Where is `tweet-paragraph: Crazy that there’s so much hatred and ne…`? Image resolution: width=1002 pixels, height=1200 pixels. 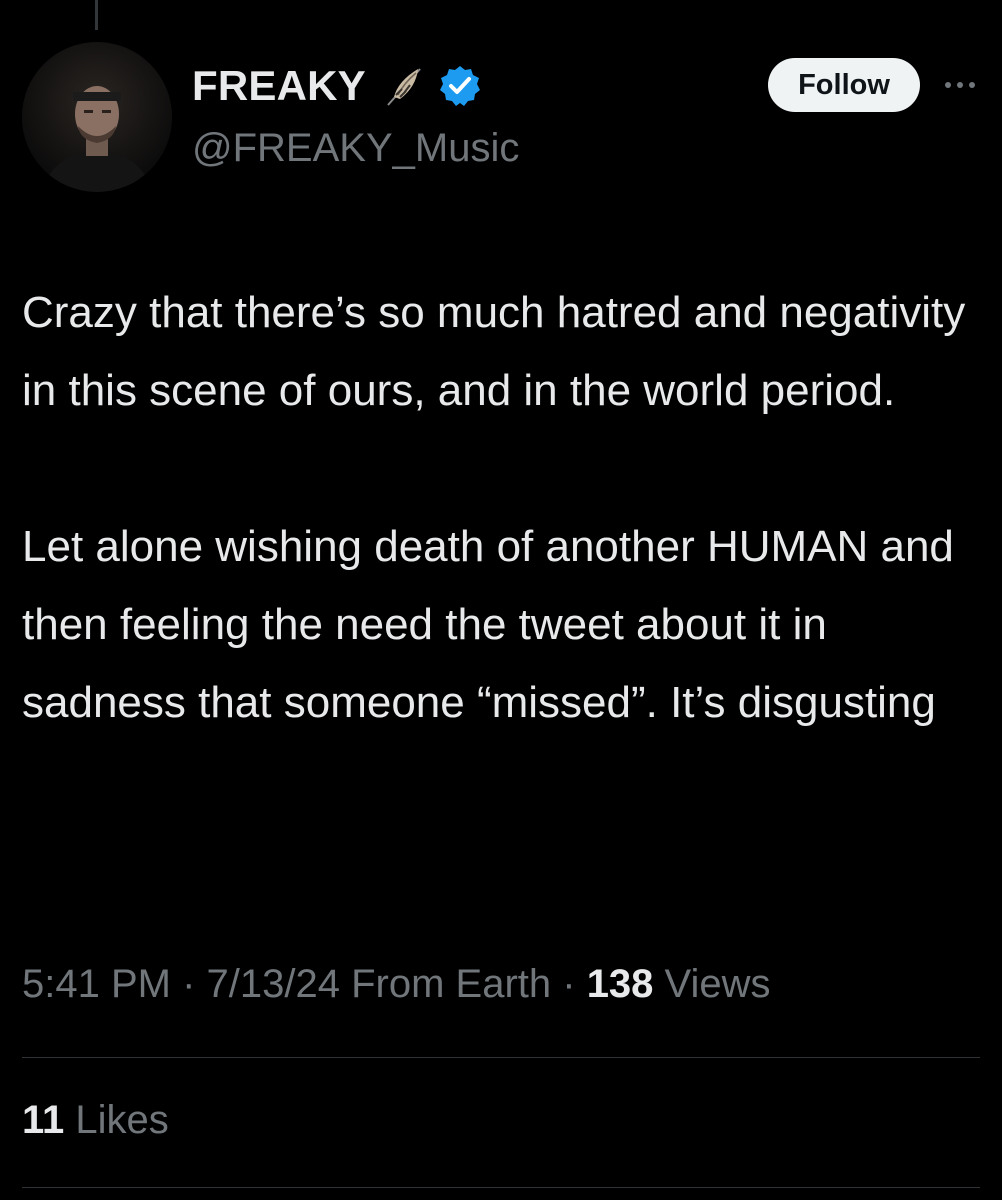 tweet-paragraph: Crazy that there’s so much hatred and ne… is located at coordinates (494, 351).